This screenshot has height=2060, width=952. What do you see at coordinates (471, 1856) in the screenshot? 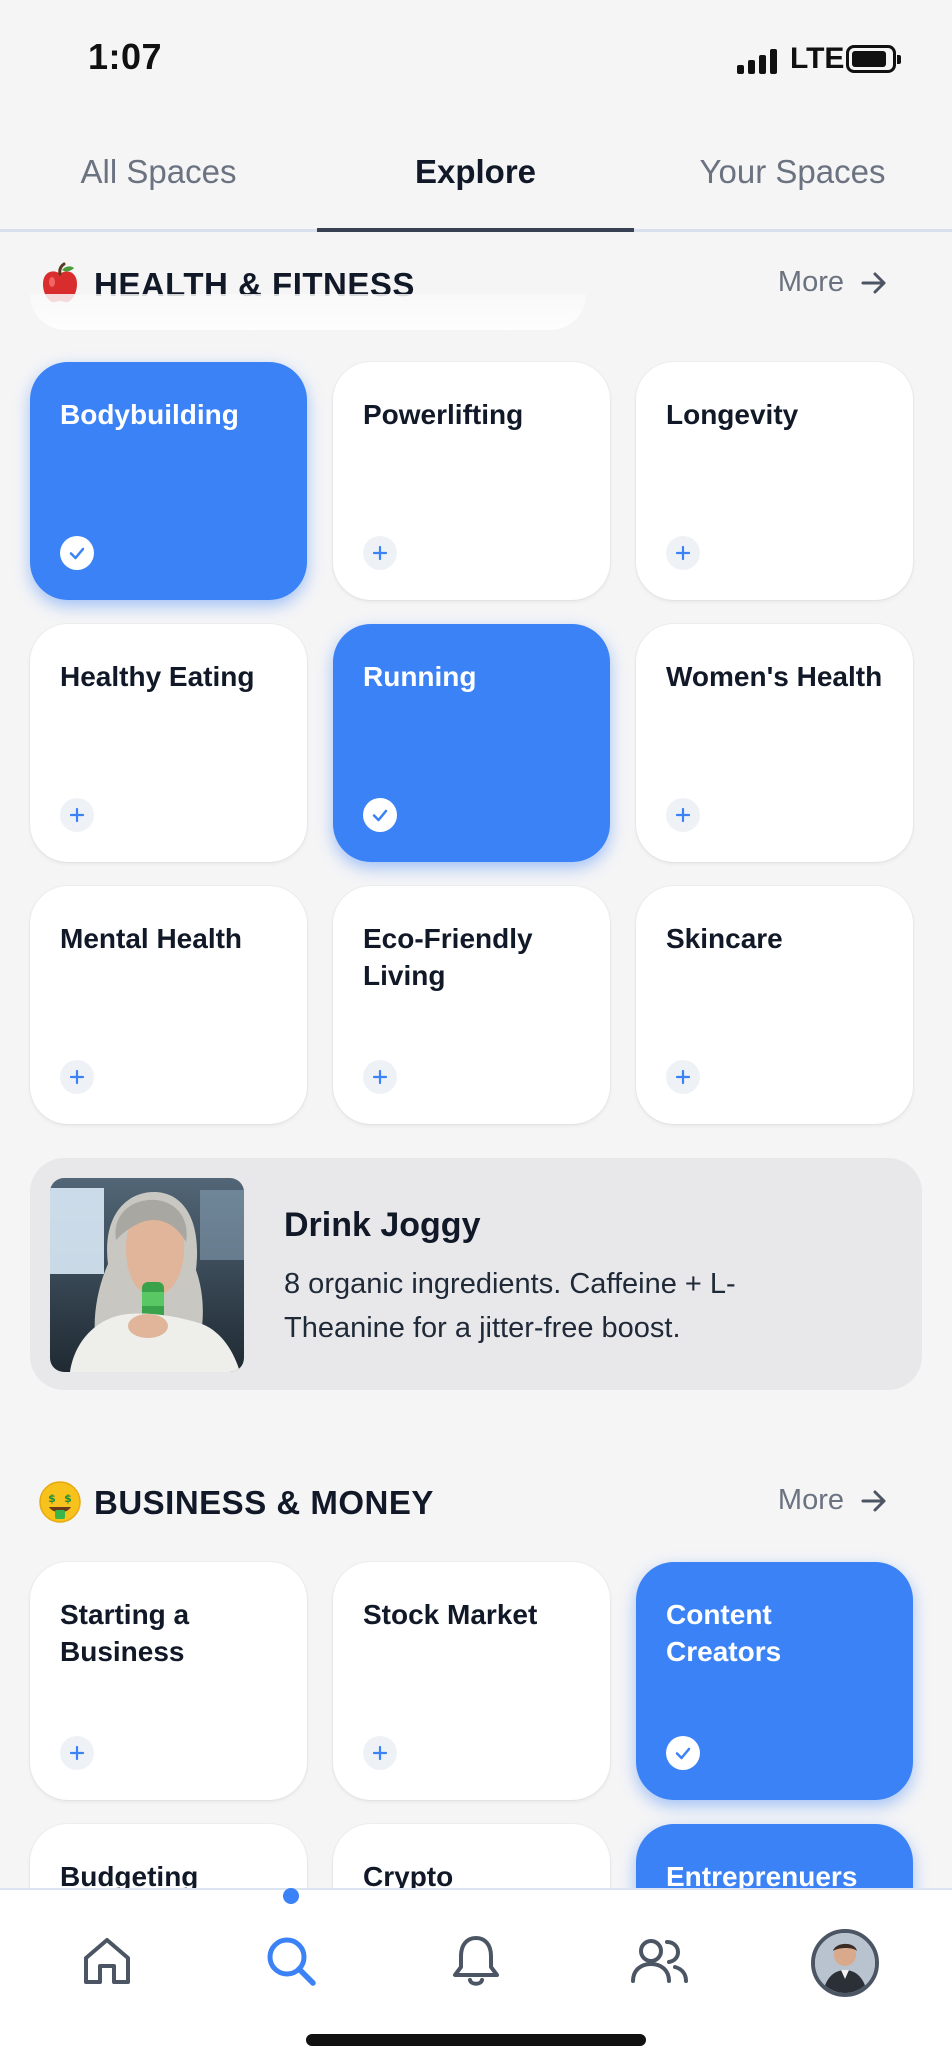
I see `topic-card-crypto: Crypto` at bounding box center [471, 1856].